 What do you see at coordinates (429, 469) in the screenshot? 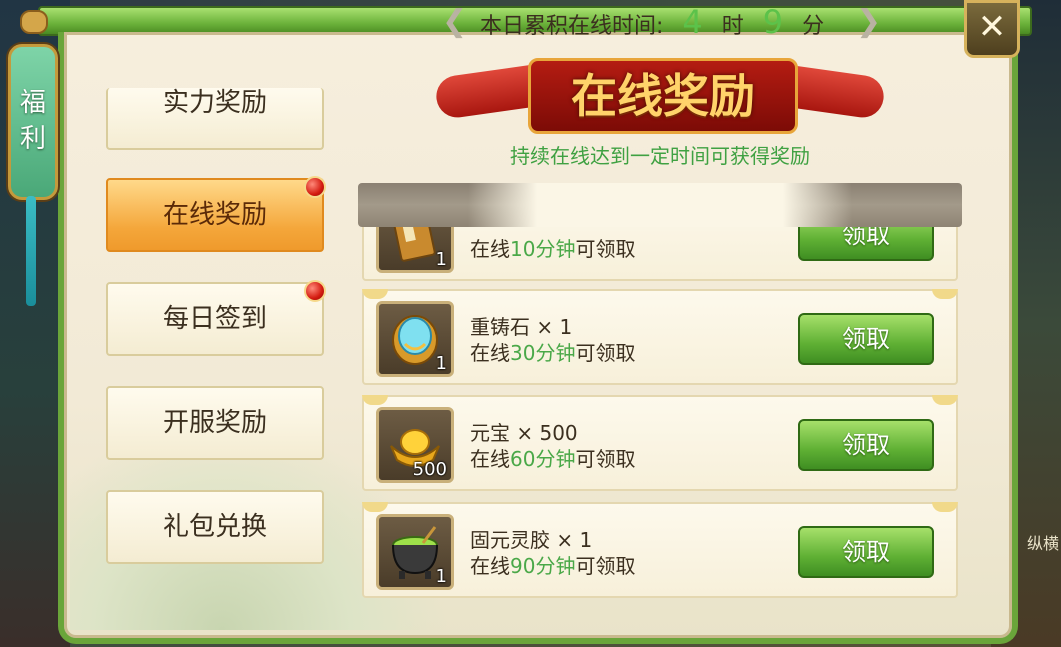
I see `reward-count: 500` at bounding box center [429, 469].